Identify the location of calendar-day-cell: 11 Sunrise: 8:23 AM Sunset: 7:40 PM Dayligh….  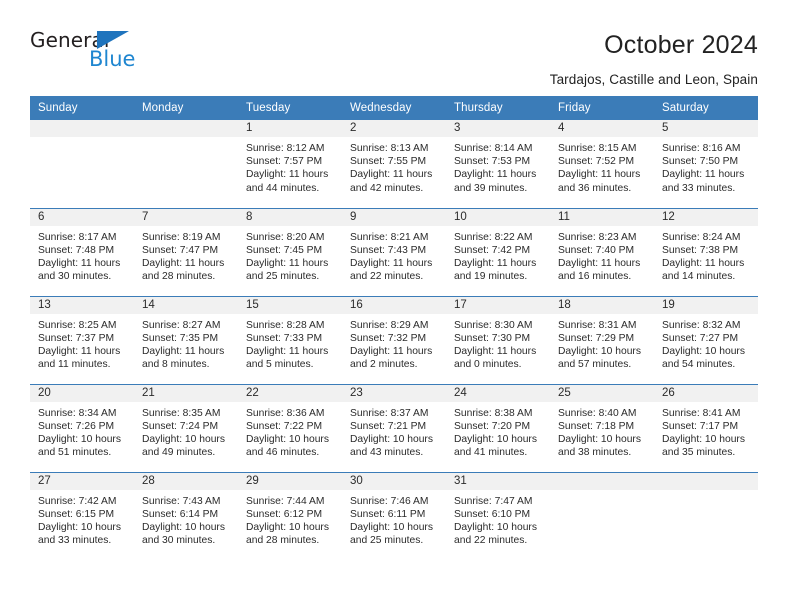
(602, 251).